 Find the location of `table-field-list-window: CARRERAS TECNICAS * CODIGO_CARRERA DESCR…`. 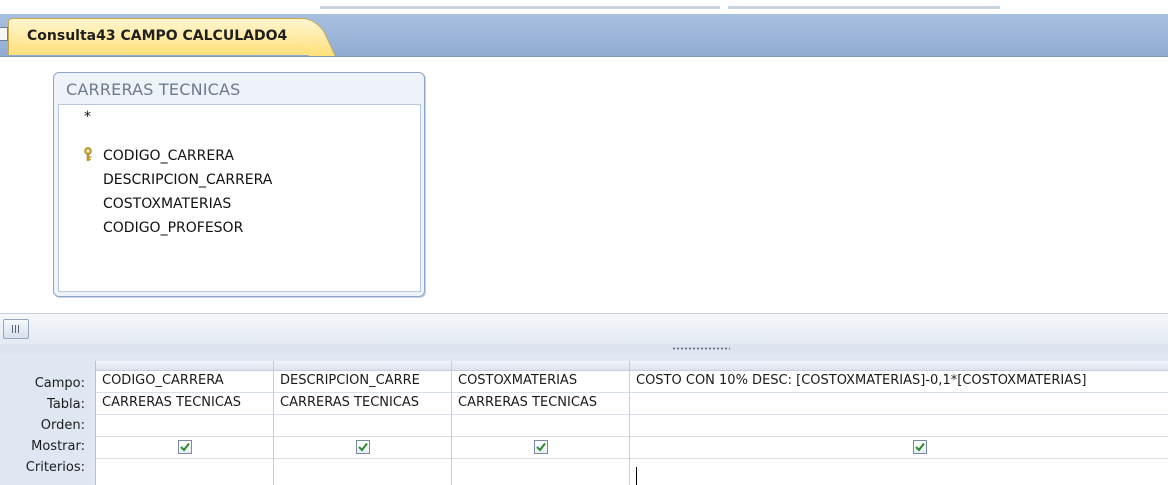

table-field-list-window: CARRERAS TECNICAS * CODIGO_CARRERA DESCR… is located at coordinates (239, 184).